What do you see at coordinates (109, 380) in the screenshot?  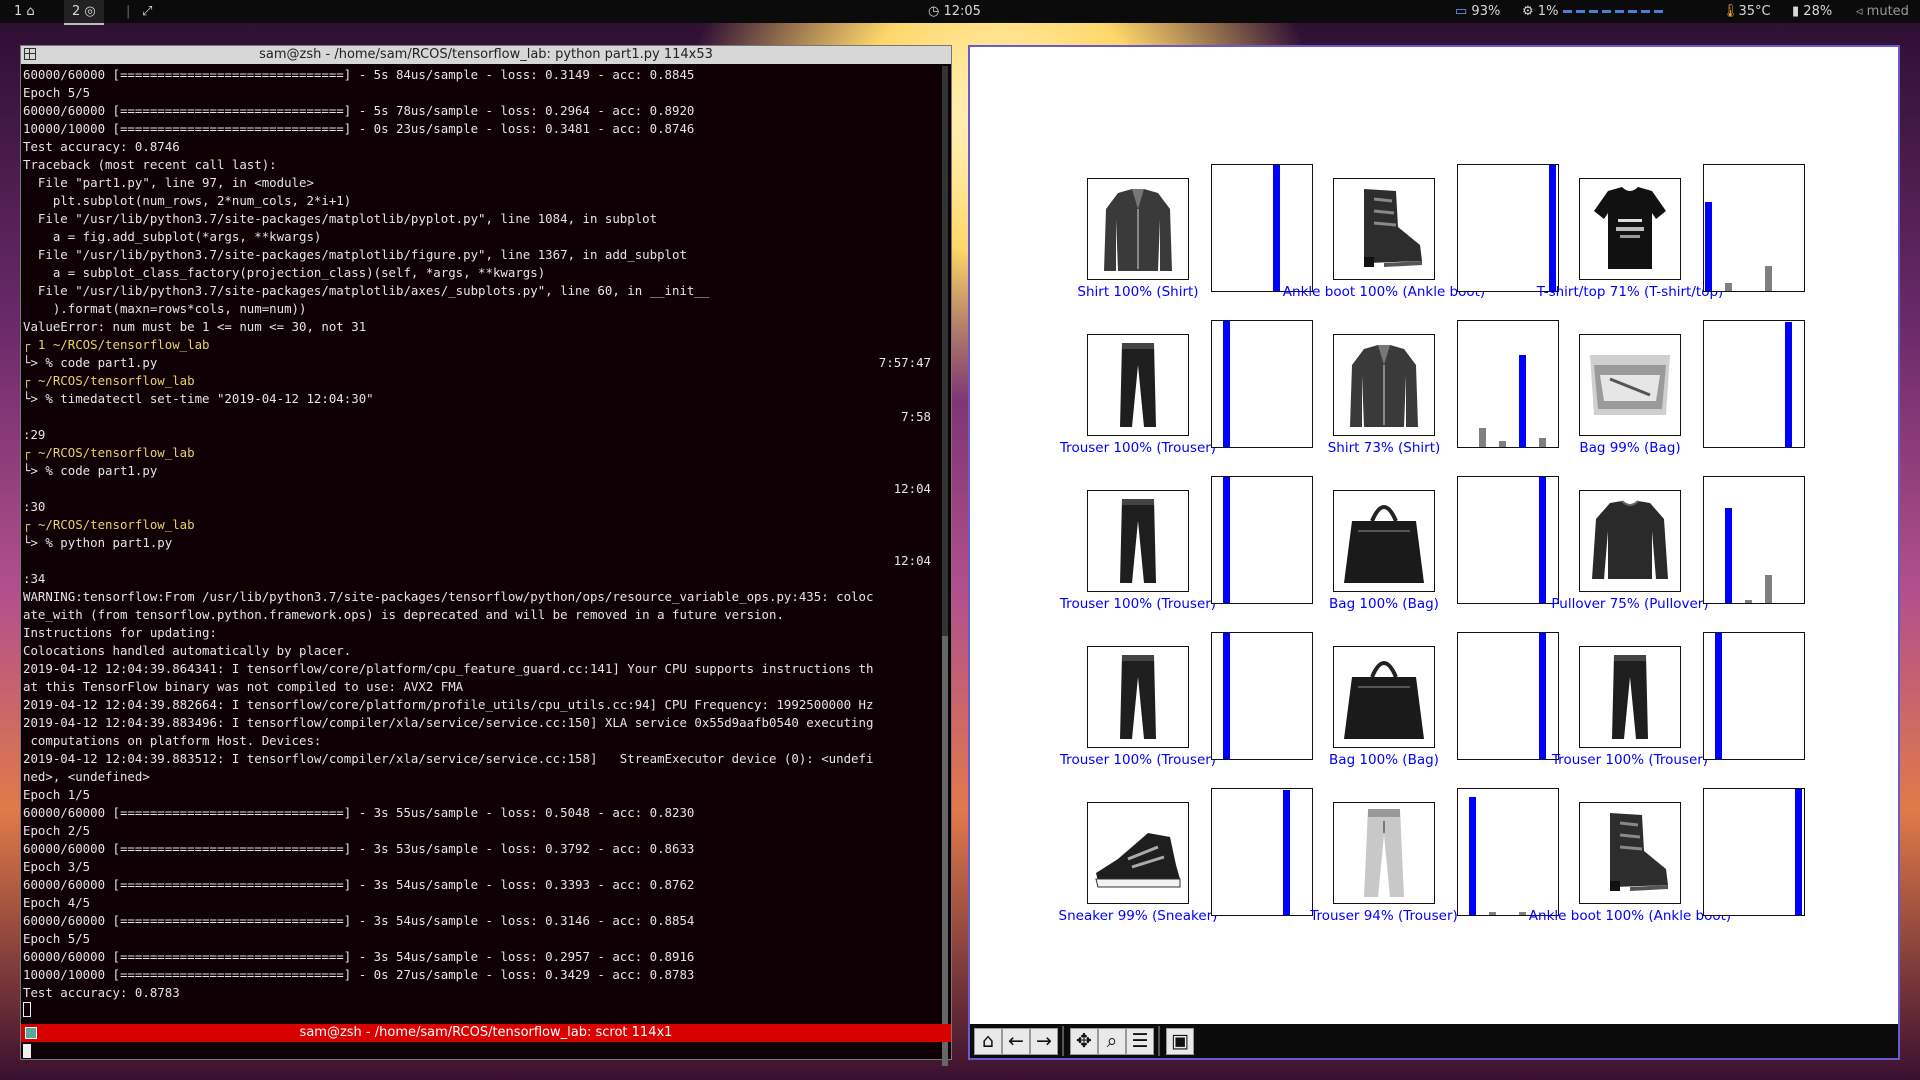 I see `terminal-line-text: ┌ ~/RCOS/tensorflow_lab` at bounding box center [109, 380].